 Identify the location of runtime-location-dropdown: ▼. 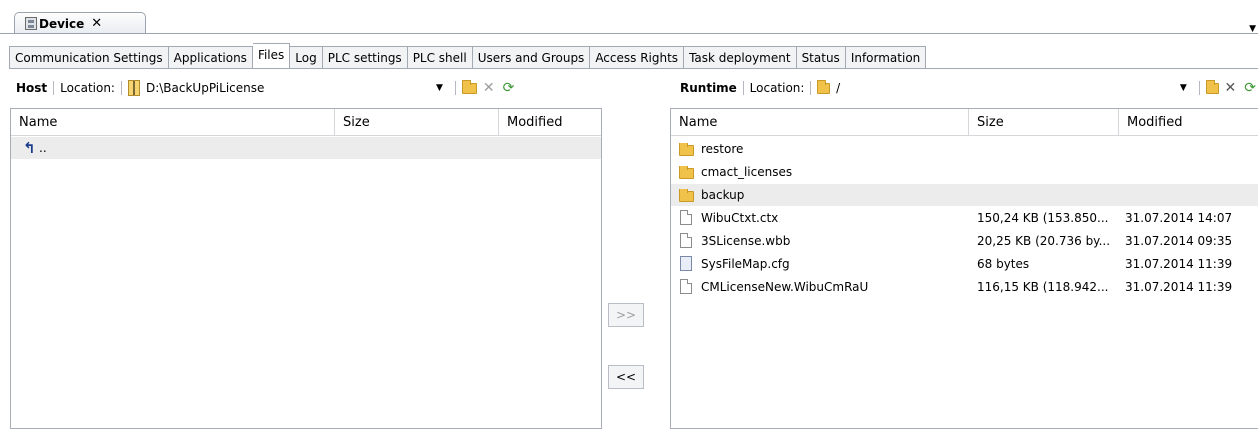
(1183, 88).